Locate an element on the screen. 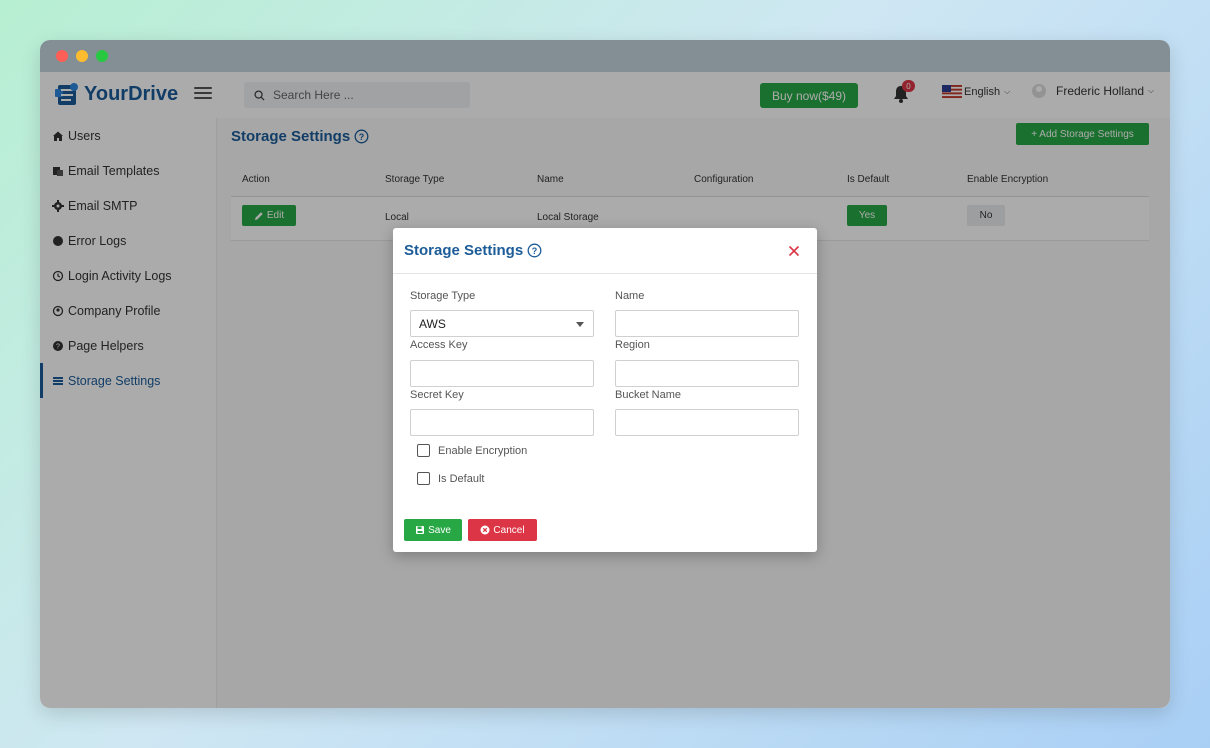 This screenshot has width=1210, height=748. access-key-field is located at coordinates (502, 373).